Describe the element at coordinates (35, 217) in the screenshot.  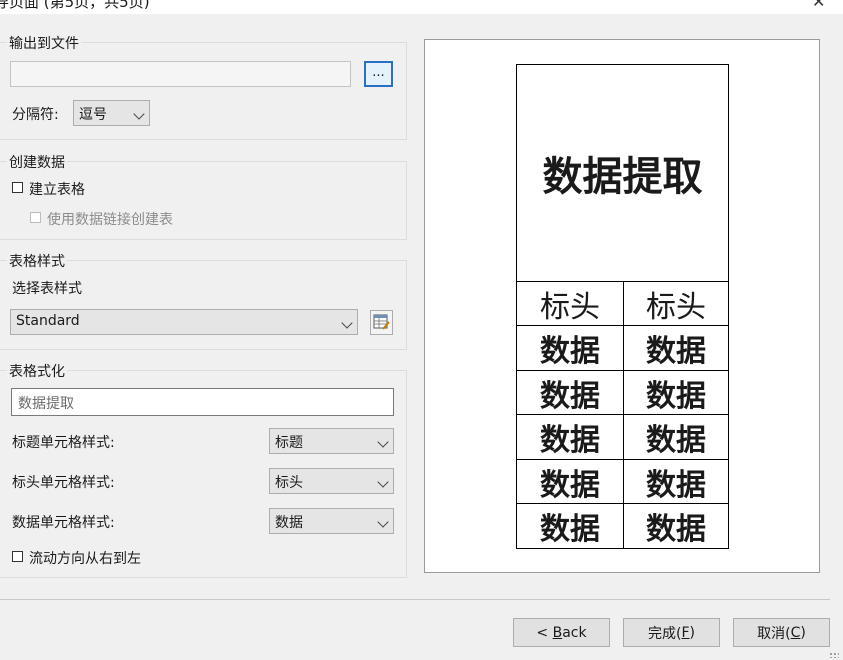
I see `use-link-checkbox` at that location.